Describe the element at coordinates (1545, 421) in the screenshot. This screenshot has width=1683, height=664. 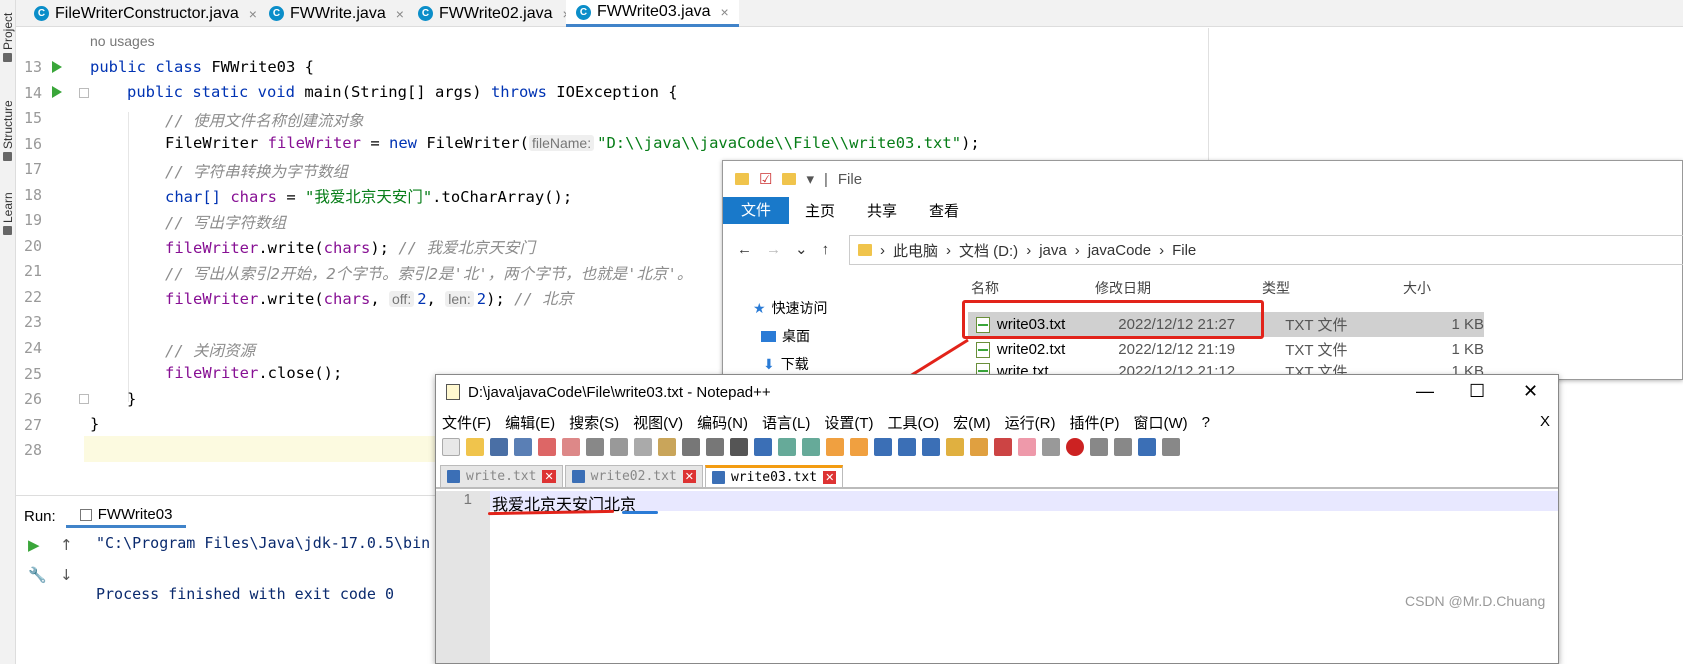
I see `close-document-icon: X` at that location.